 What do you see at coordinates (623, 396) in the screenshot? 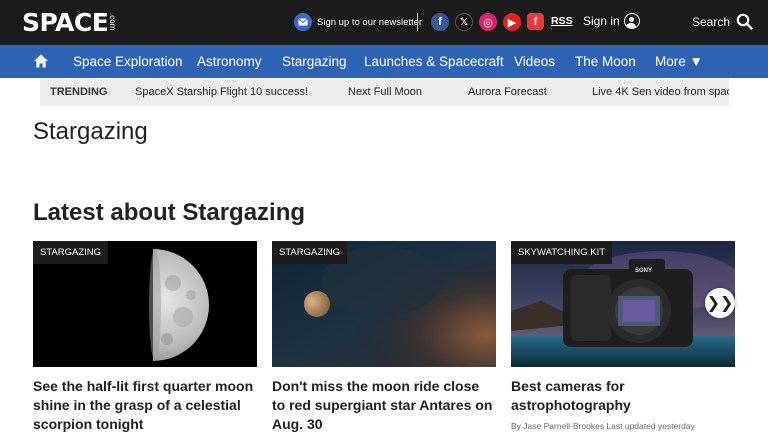
I see `card-title: Best cameras for astrophotography` at bounding box center [623, 396].